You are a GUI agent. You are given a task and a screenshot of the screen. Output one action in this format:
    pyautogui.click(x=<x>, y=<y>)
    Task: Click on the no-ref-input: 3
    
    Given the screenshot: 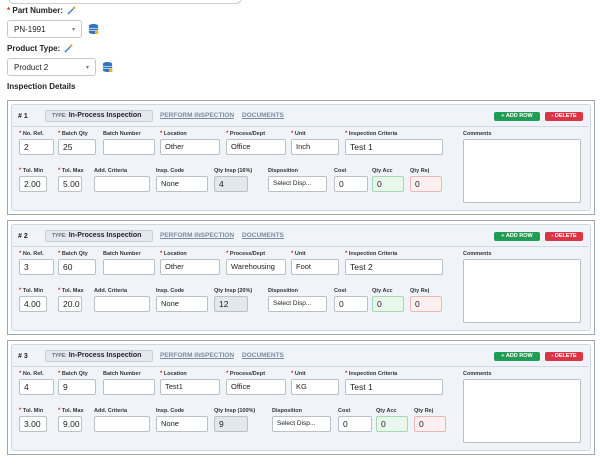 What is the action you would take?
    pyautogui.click(x=36, y=267)
    